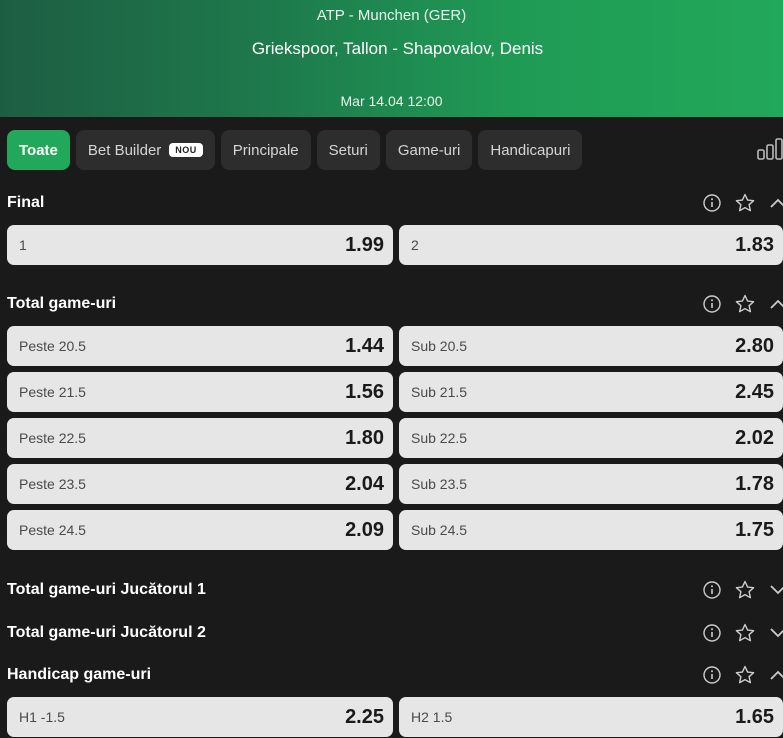 This screenshot has height=738, width=783. Describe the element at coordinates (200, 438) in the screenshot. I see `odd-button: Peste 22.5 1.80` at that location.